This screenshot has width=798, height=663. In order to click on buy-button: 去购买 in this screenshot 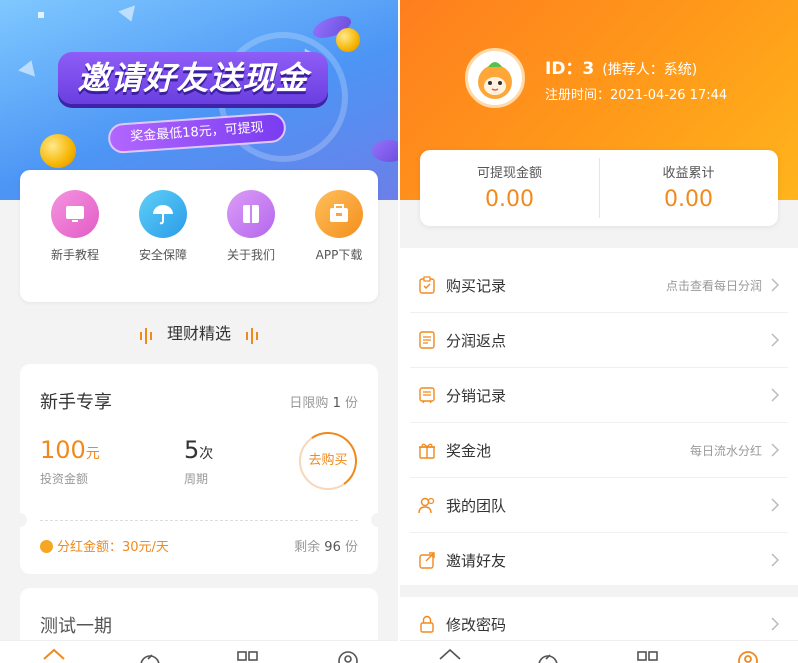, I will do `click(328, 461)`.